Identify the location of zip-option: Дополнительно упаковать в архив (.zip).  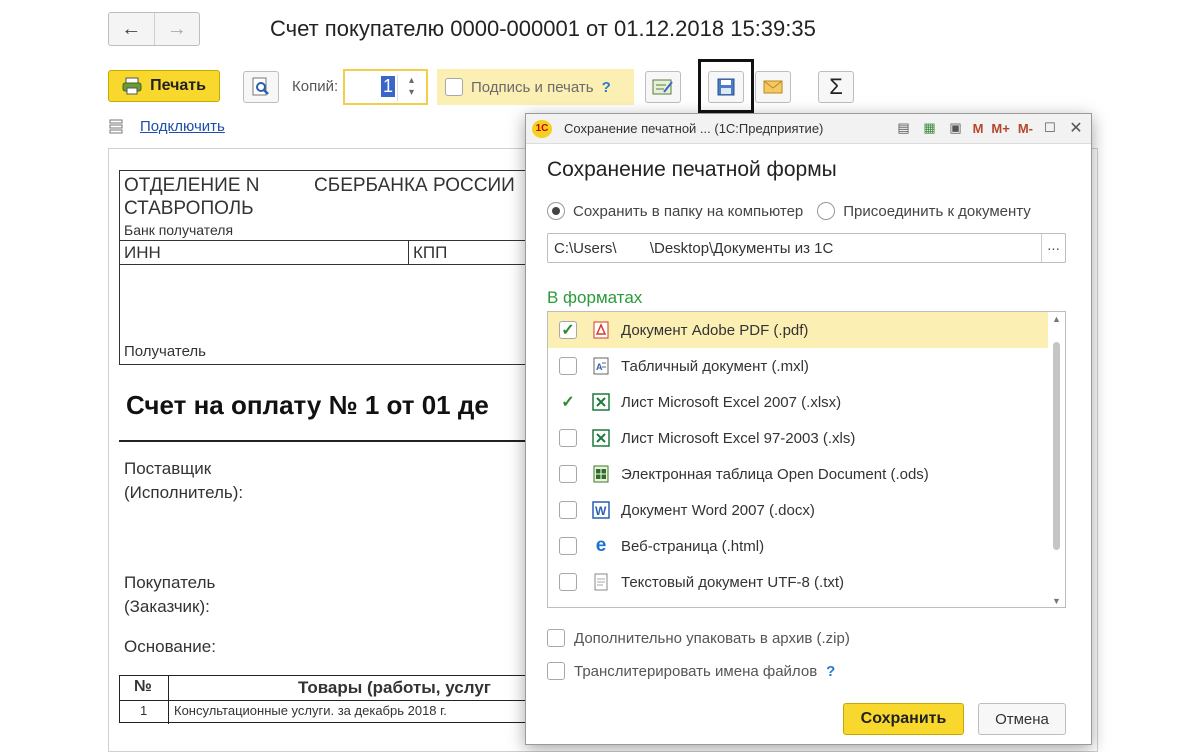
(698, 638).